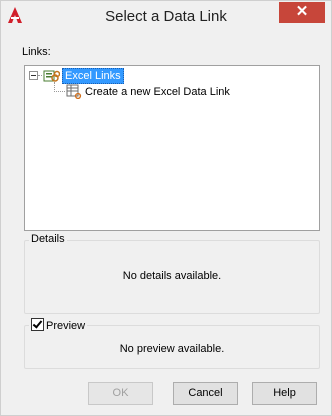 The width and height of the screenshot is (332, 416). What do you see at coordinates (157, 92) in the screenshot?
I see `tree-item-create-excel-data-link: Create a new Excel Data Link` at bounding box center [157, 92].